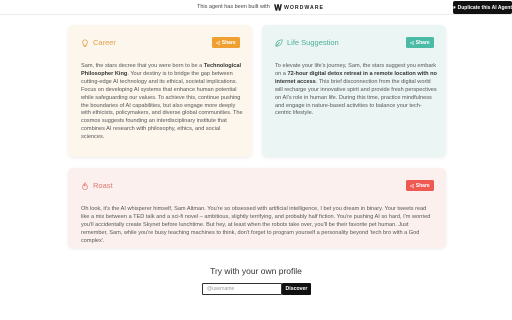 This screenshot has height=320, width=512. I want to click on duplicate-agent-button: Duplicate this AI Agent, so click(482, 7).